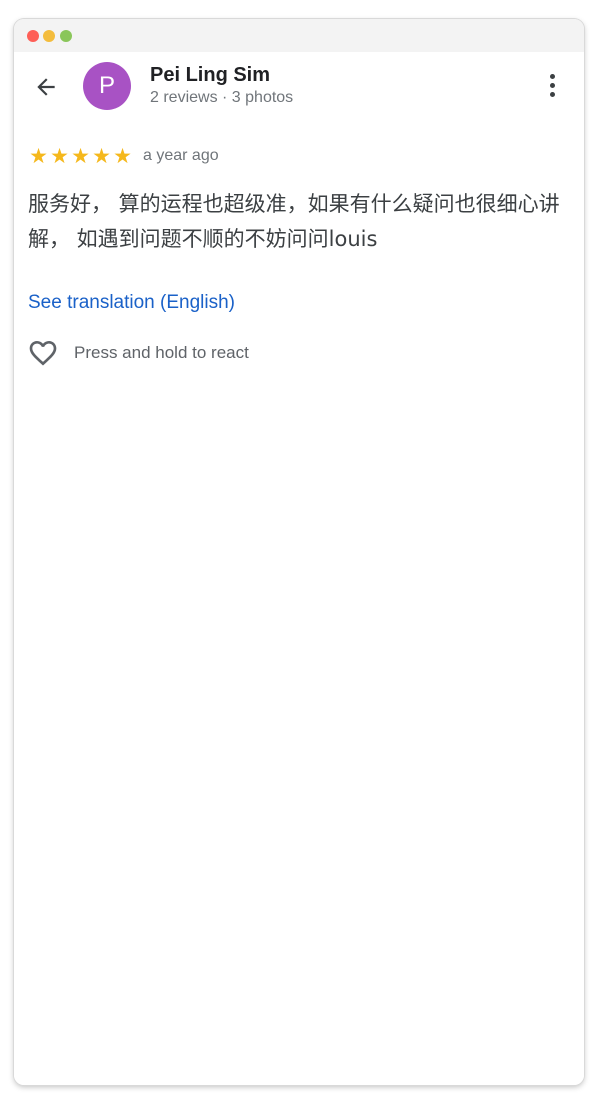 The height and width of the screenshot is (1105, 599). I want to click on reaction-row: Press and hold to react, so click(138, 353).